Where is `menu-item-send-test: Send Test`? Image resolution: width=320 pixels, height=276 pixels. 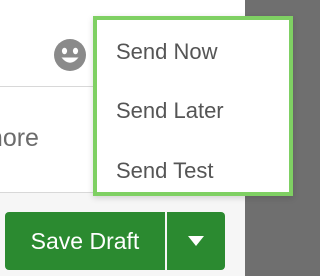
menu-item-send-test: Send Test is located at coordinates (164, 171).